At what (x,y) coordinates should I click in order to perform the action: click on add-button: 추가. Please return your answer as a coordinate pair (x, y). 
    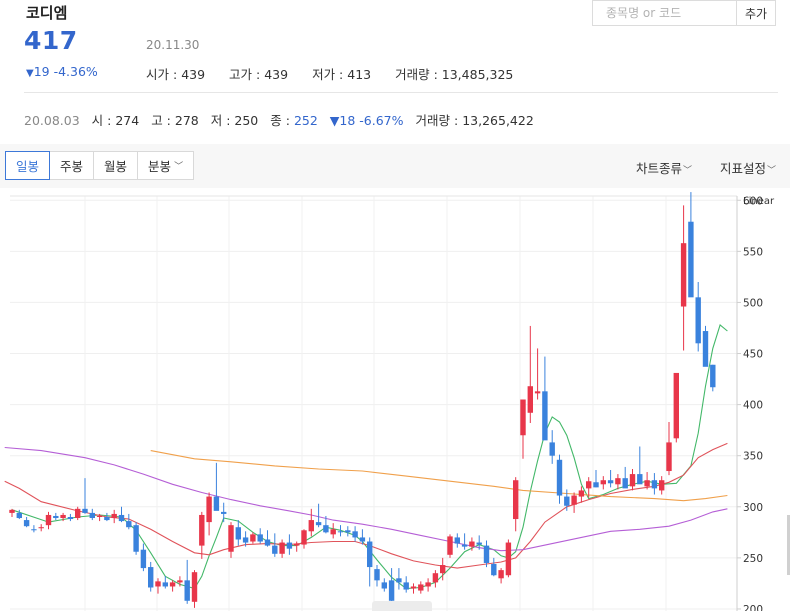
    Looking at the image, I should click on (756, 13).